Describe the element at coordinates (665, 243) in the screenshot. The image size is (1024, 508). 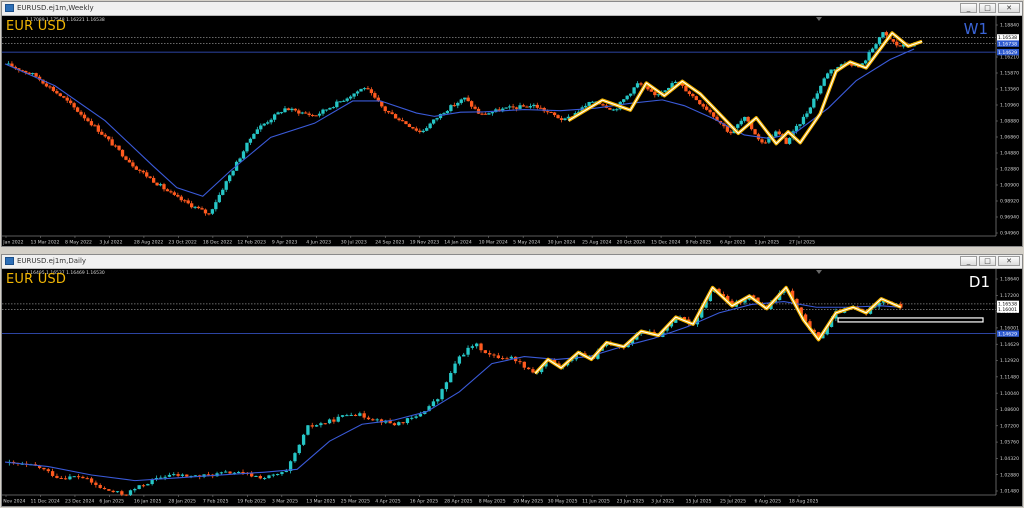
I see `x-tick-label: 15 Dec 2024` at that location.